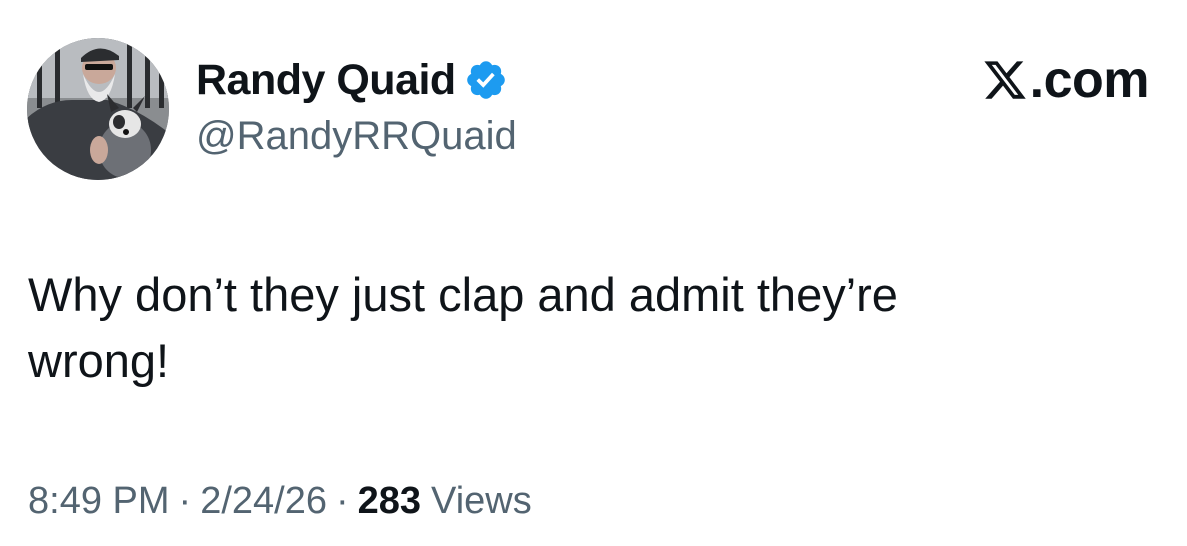 The height and width of the screenshot is (546, 1187). Describe the element at coordinates (356, 136) in the screenshot. I see `author-handle: @RandyRRQuaid` at that location.